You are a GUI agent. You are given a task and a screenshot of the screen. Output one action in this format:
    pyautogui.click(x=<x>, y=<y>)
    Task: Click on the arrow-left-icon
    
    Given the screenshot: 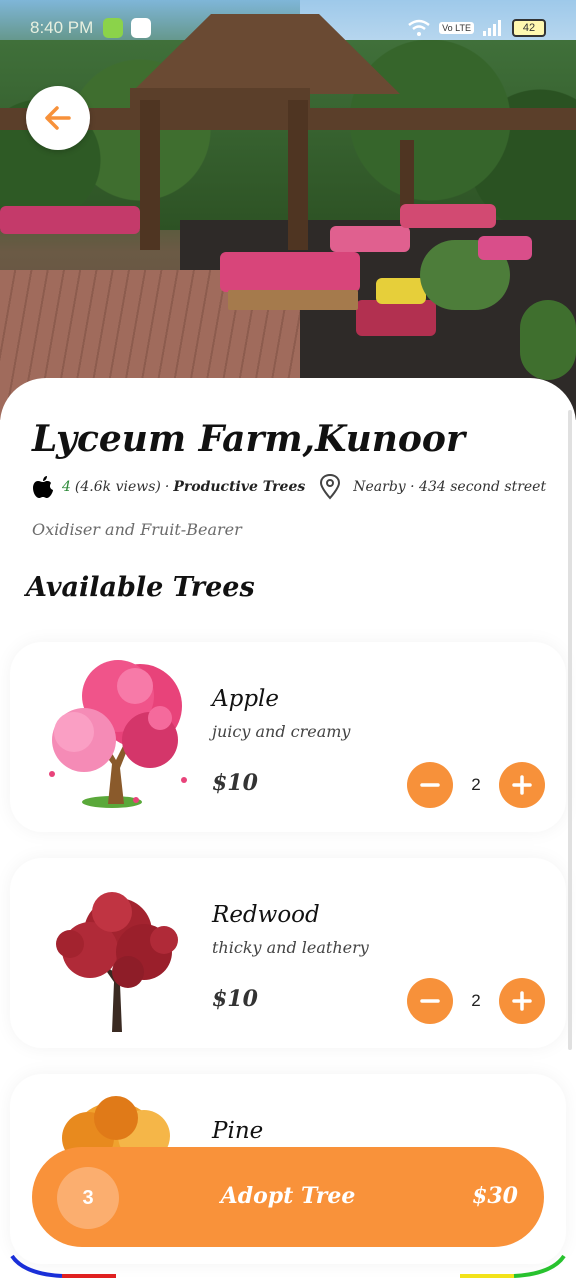 What is the action you would take?
    pyautogui.click(x=58, y=118)
    